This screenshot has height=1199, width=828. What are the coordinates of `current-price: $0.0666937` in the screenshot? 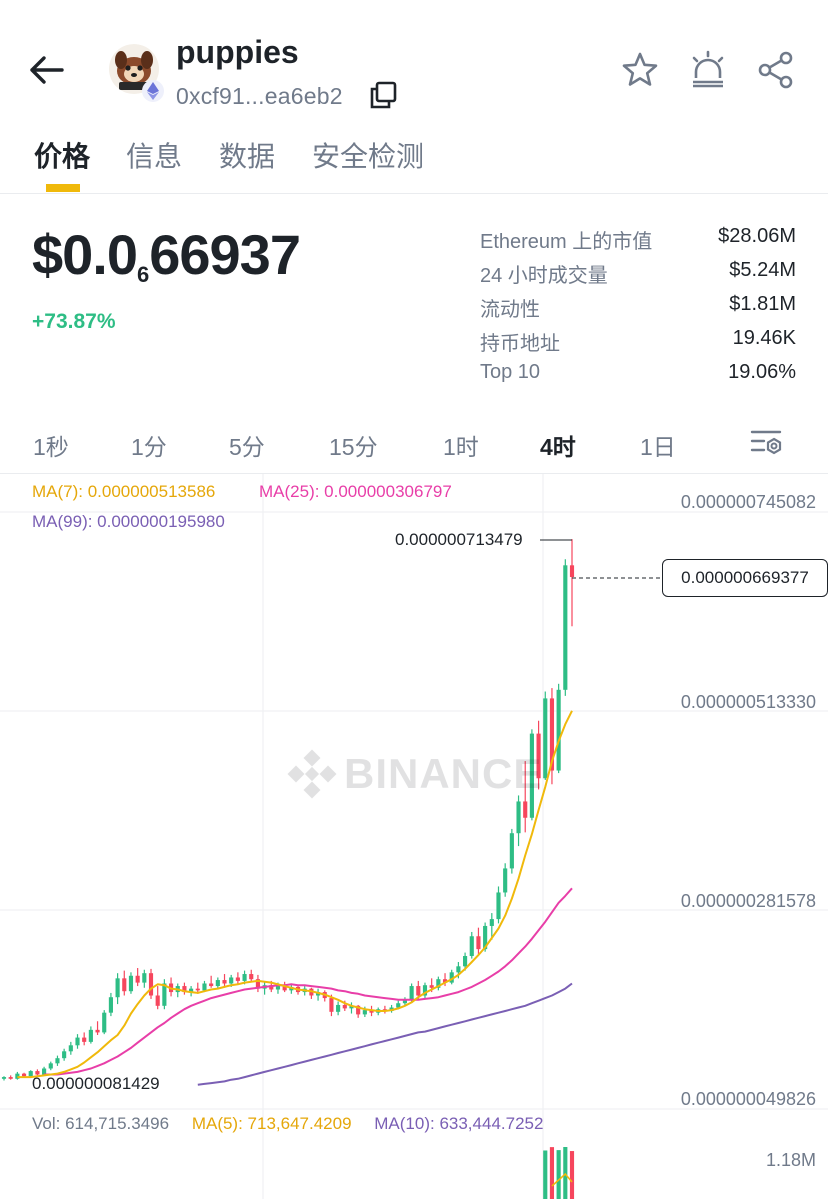 It's located at (166, 255).